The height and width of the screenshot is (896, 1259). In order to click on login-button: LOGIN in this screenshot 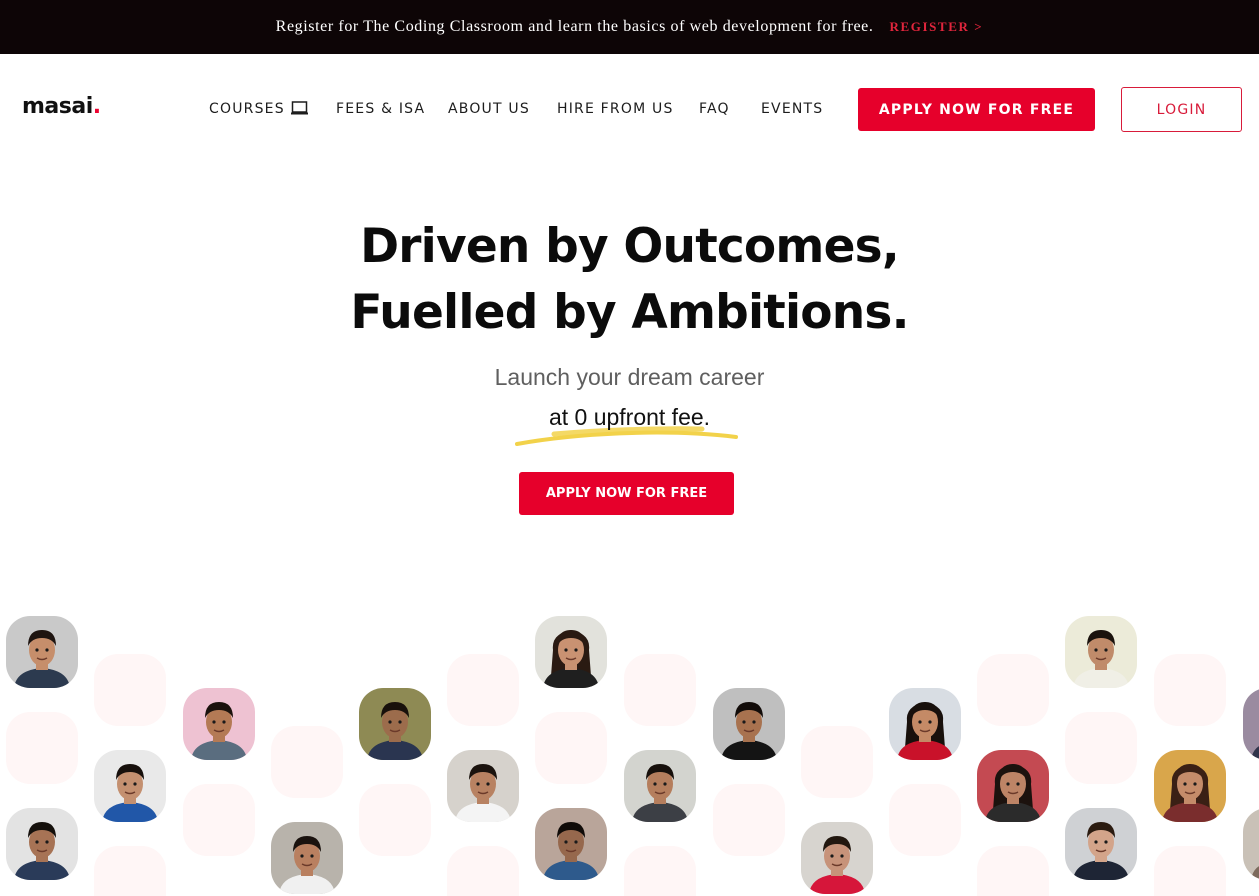, I will do `click(1181, 109)`.